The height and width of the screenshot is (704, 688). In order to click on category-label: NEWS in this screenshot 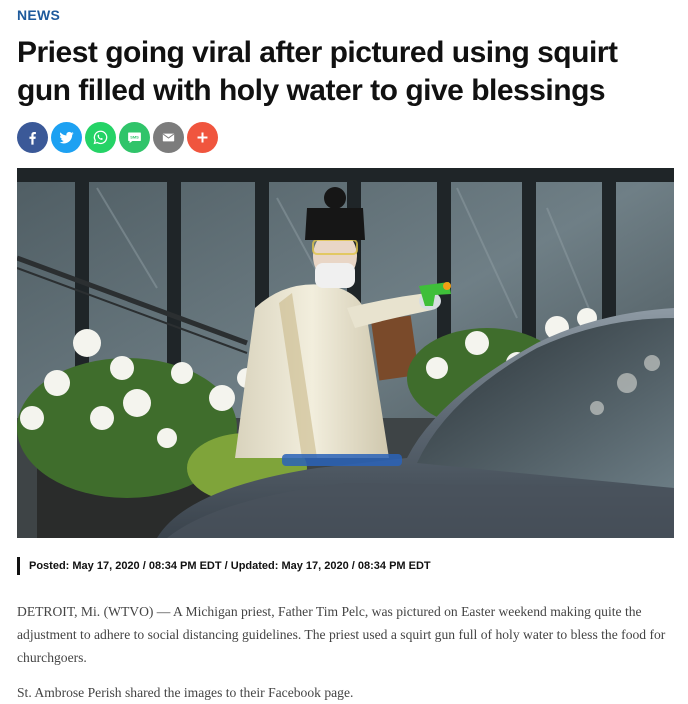, I will do `click(38, 15)`.